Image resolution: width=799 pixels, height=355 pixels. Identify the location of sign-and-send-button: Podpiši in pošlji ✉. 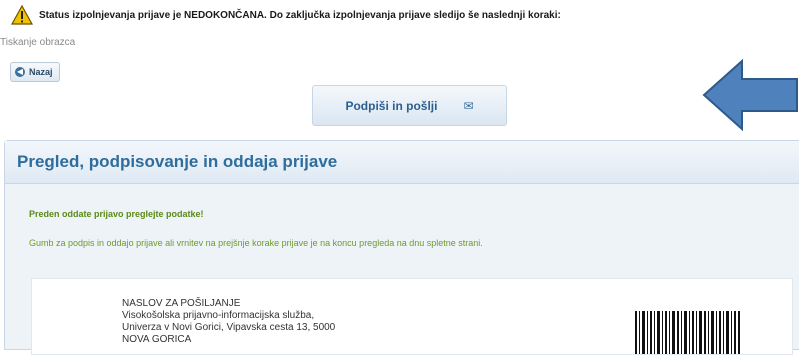
(409, 105).